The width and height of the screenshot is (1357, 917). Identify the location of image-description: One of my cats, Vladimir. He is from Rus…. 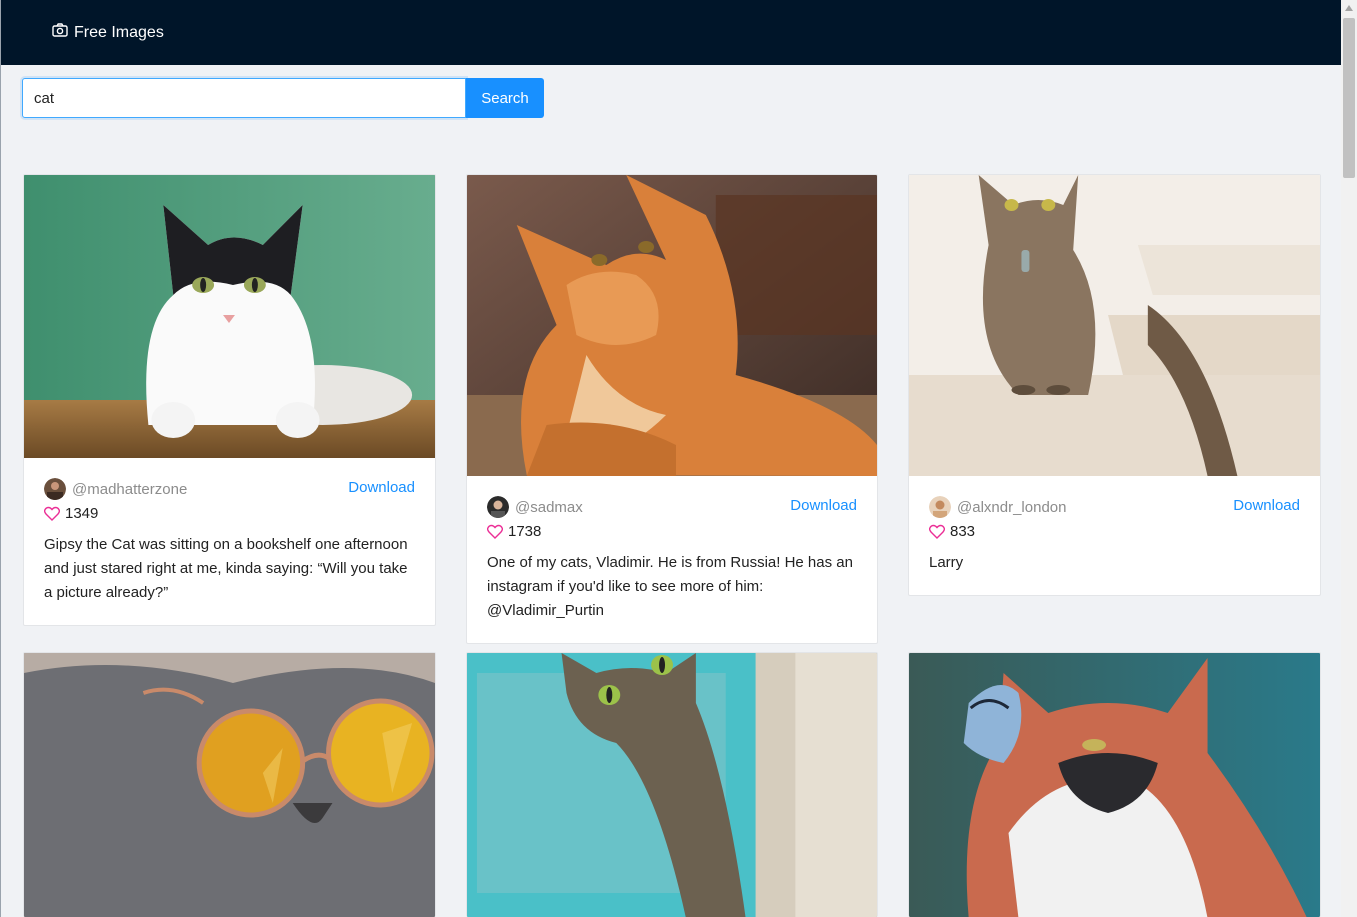
(670, 586).